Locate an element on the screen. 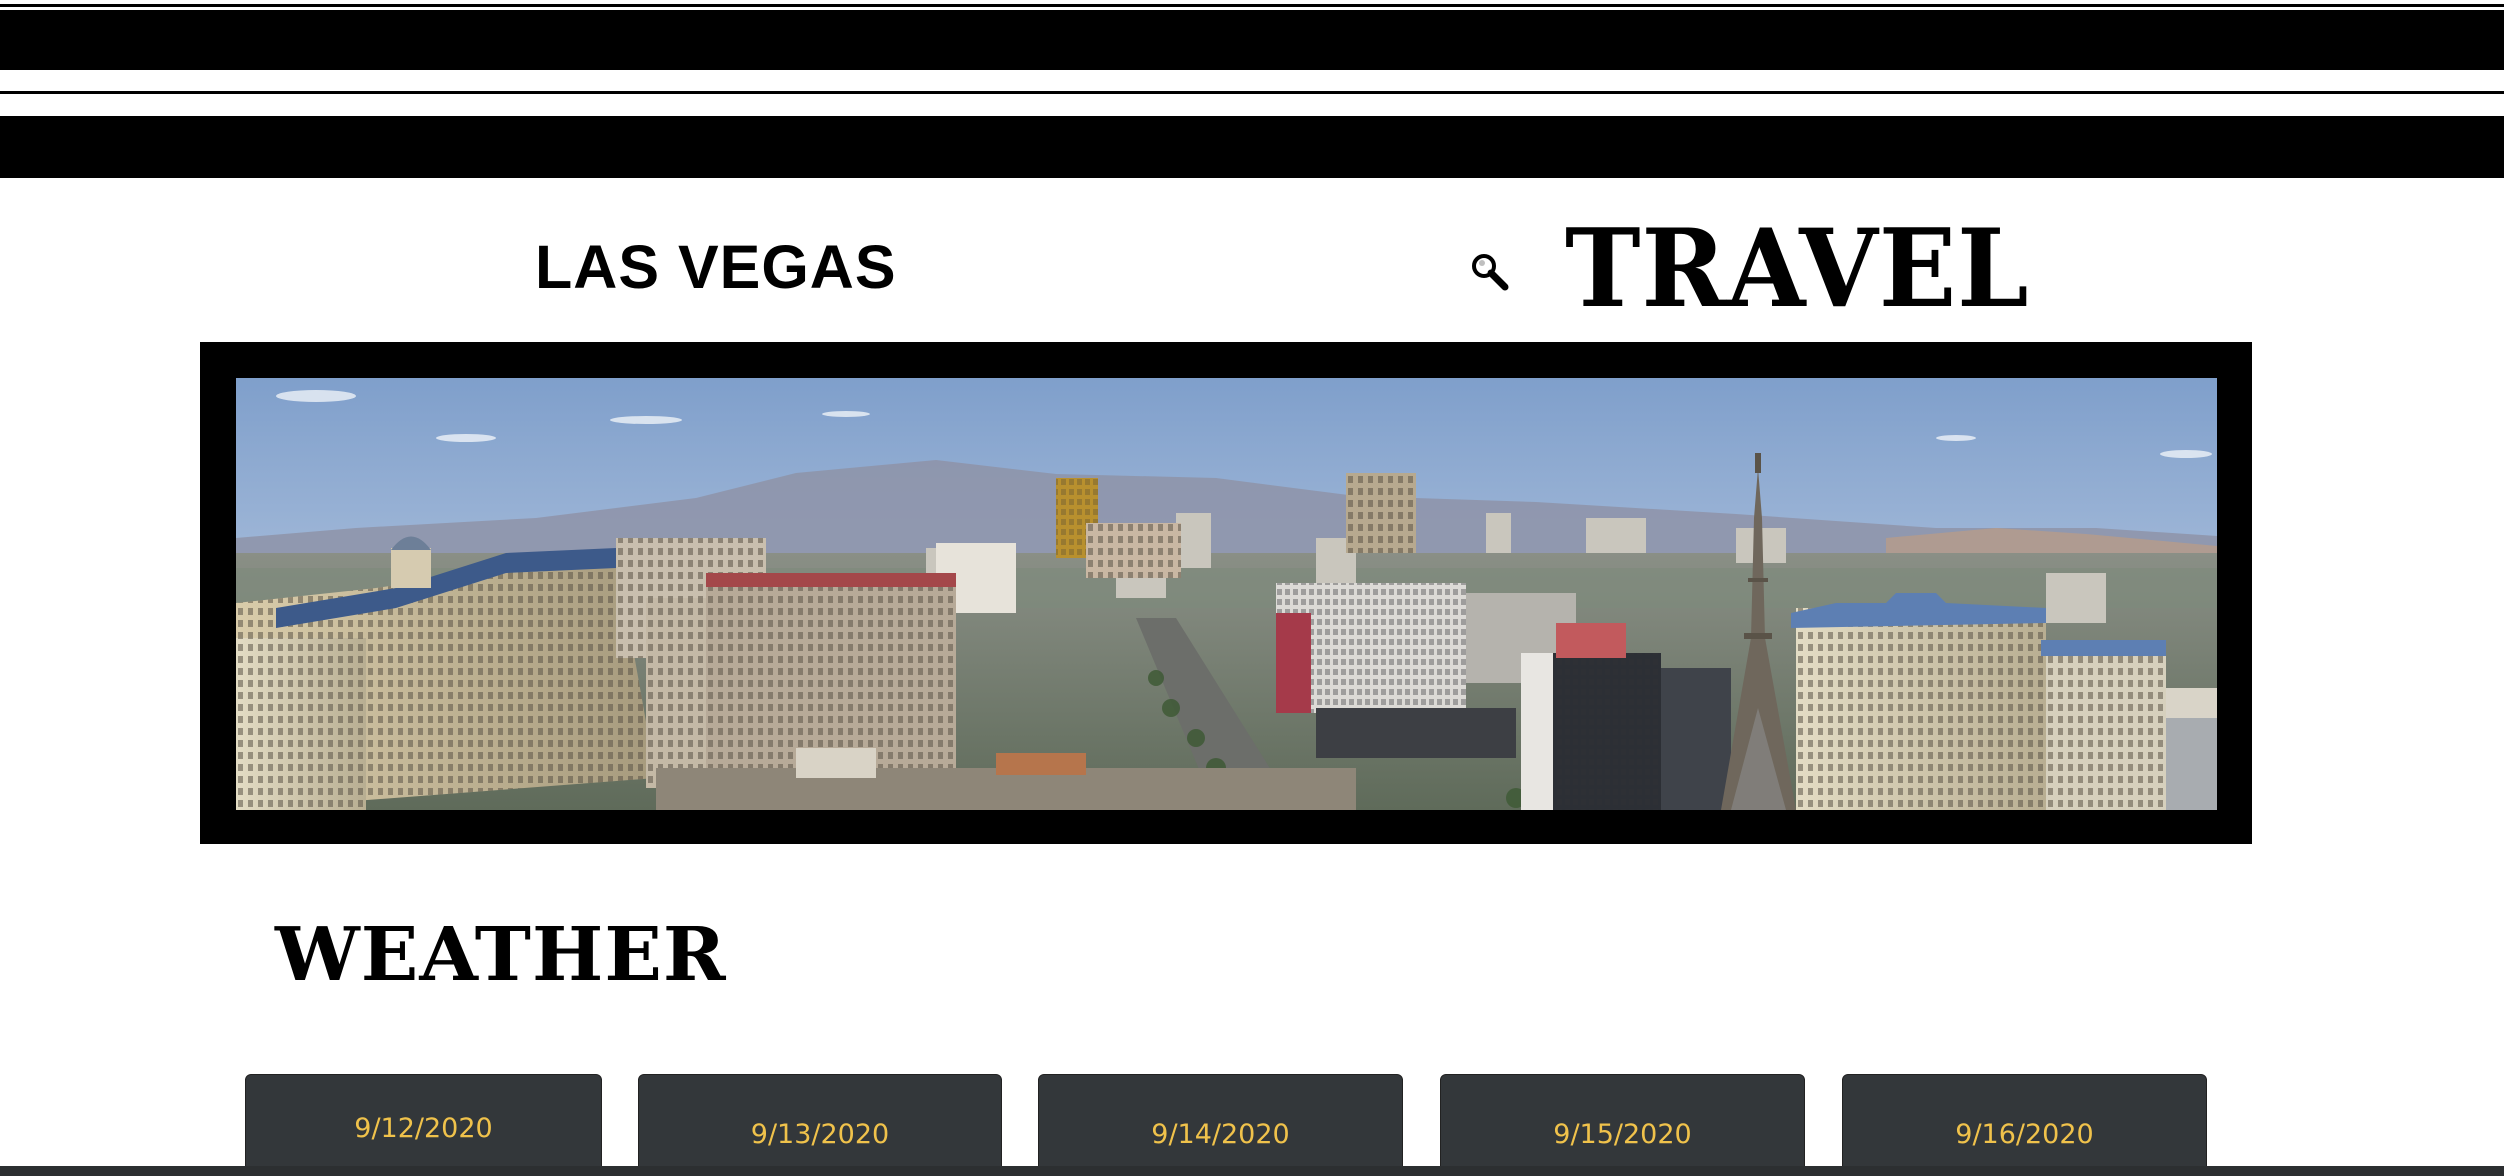 The width and height of the screenshot is (2504, 1176). forecast-card: 9/12/2020 is located at coordinates (423, 1125).